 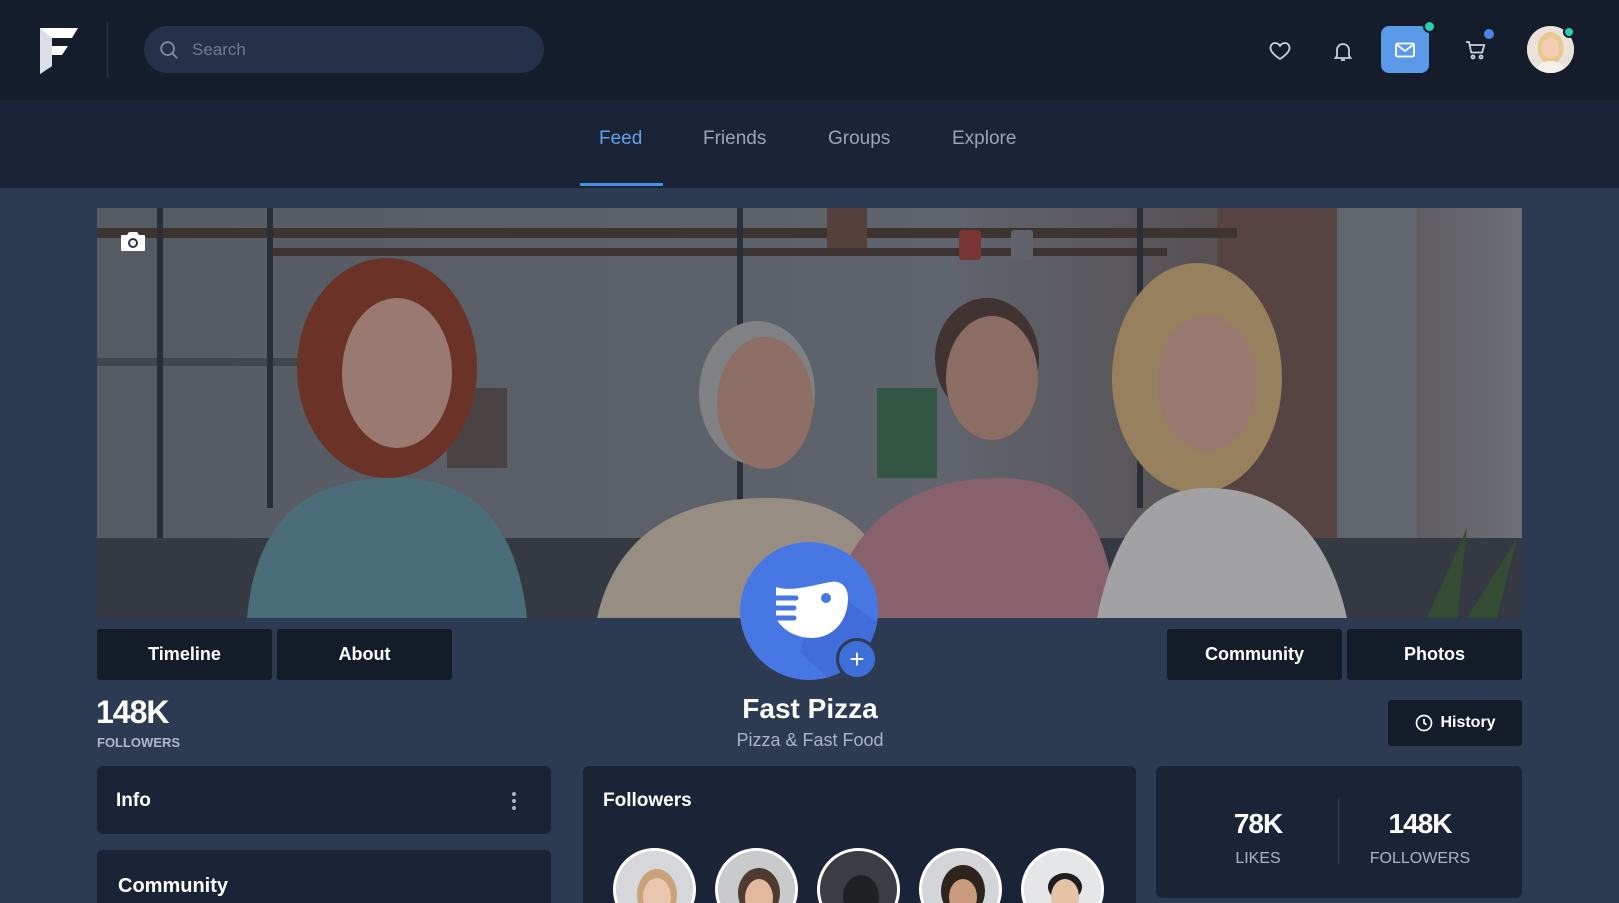 What do you see at coordinates (352, 49) in the screenshot?
I see `search-input` at bounding box center [352, 49].